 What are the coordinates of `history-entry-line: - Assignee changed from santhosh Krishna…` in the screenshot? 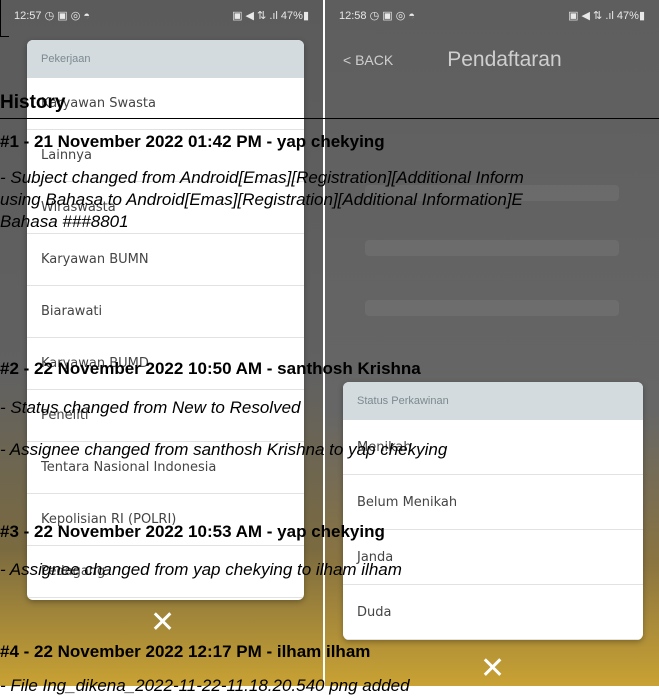 It's located at (224, 449).